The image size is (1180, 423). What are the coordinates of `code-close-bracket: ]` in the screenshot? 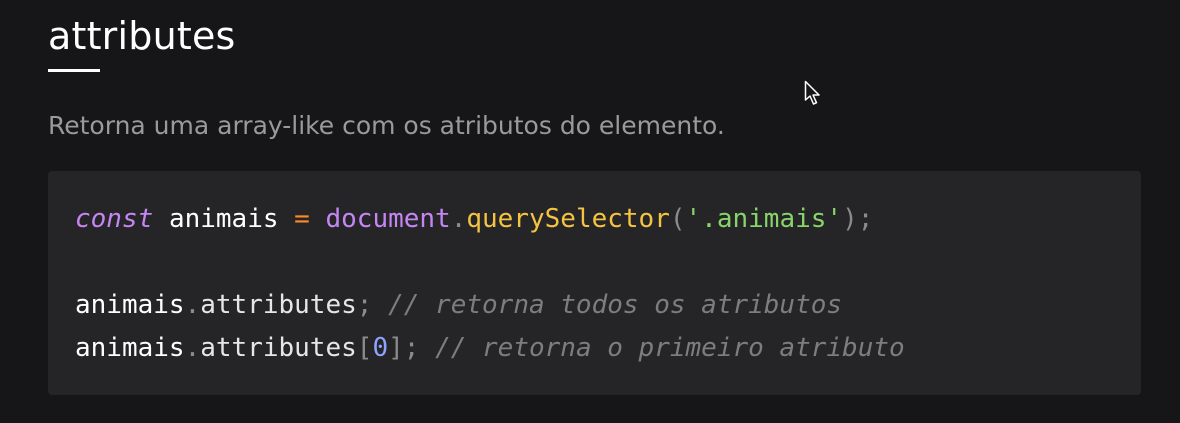 It's located at (396, 348).